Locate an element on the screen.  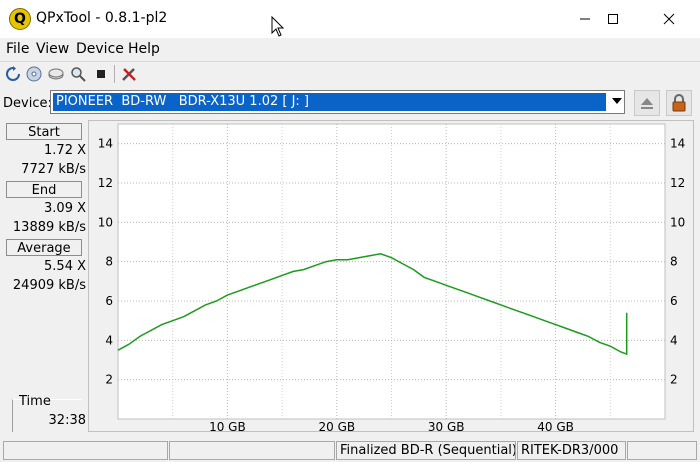
start-speed-x: 1.72 X is located at coordinates (65, 150).